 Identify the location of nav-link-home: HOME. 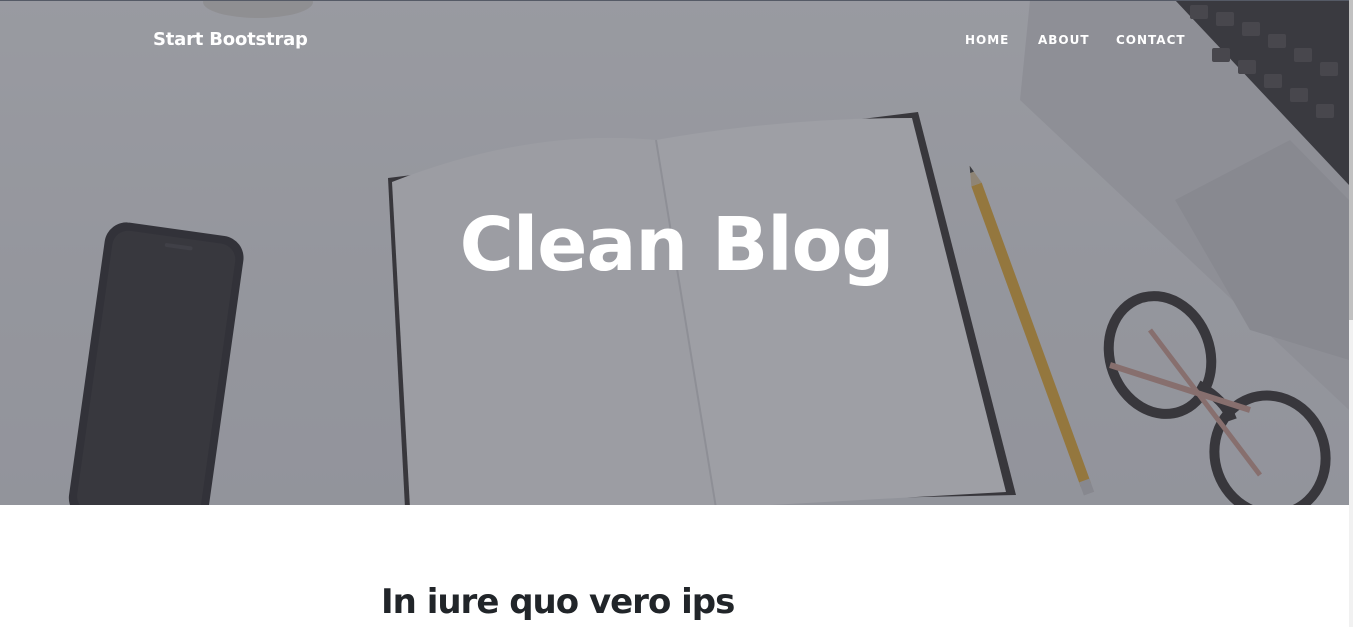
(987, 40).